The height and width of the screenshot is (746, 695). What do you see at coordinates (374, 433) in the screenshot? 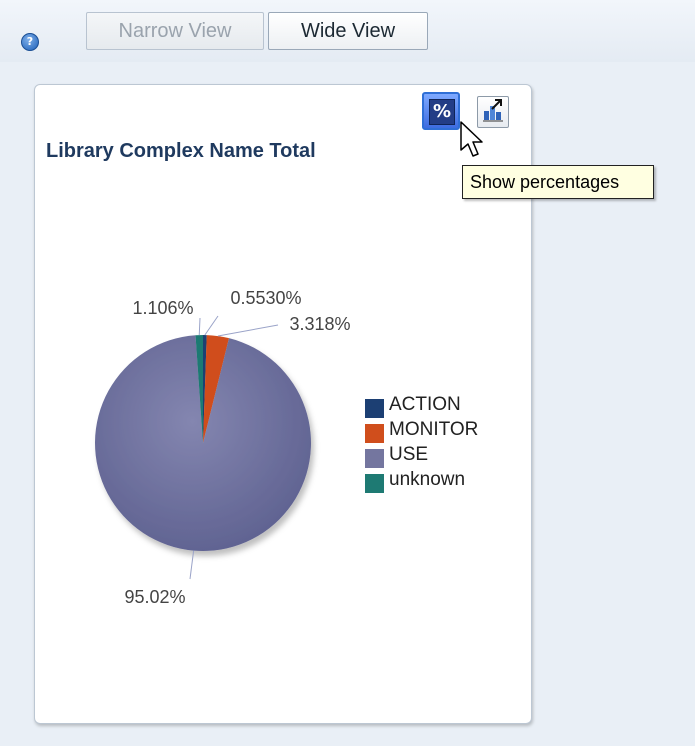
I see `legend-swatch-monitor` at bounding box center [374, 433].